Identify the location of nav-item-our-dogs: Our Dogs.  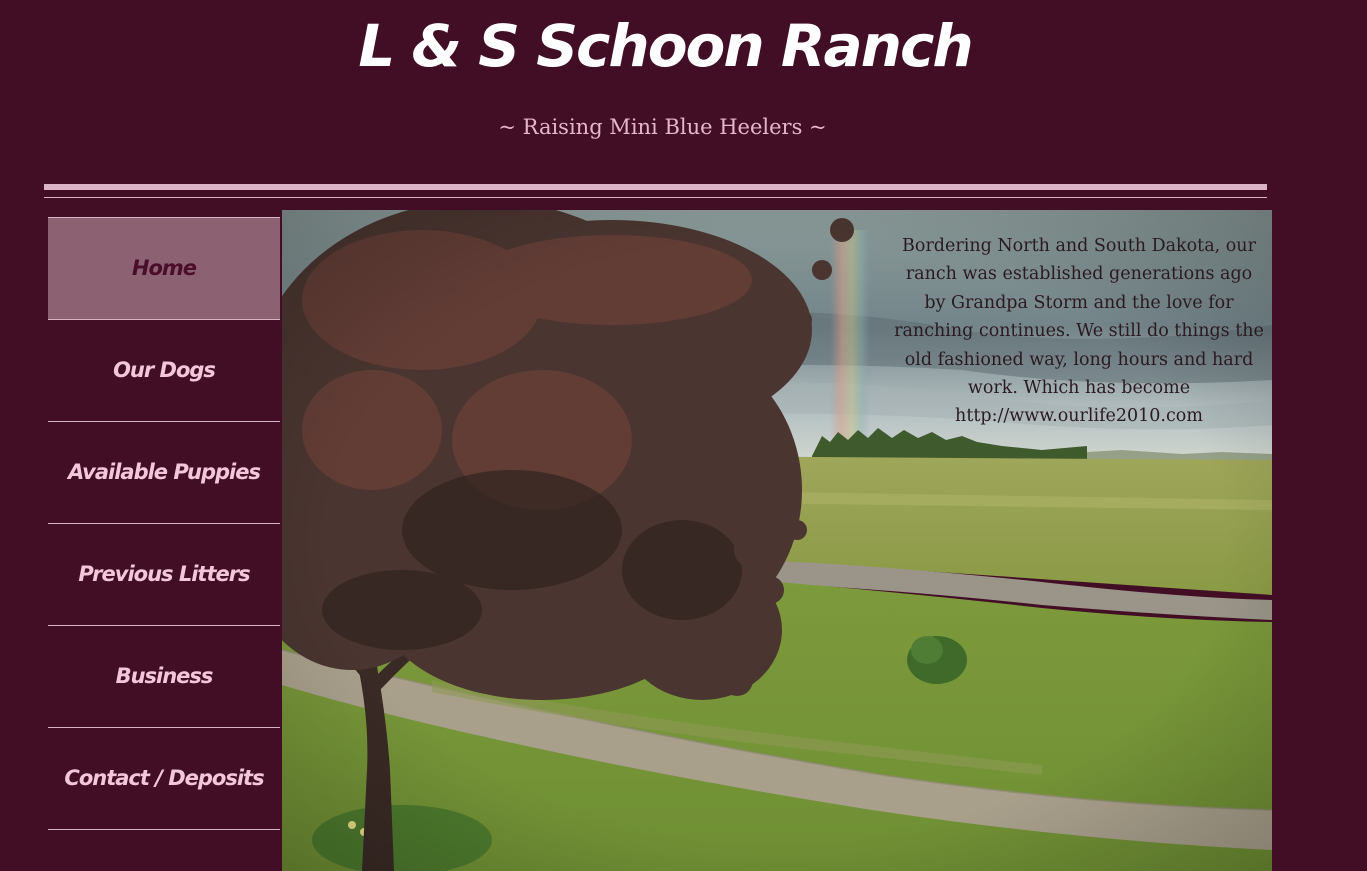
(164, 371).